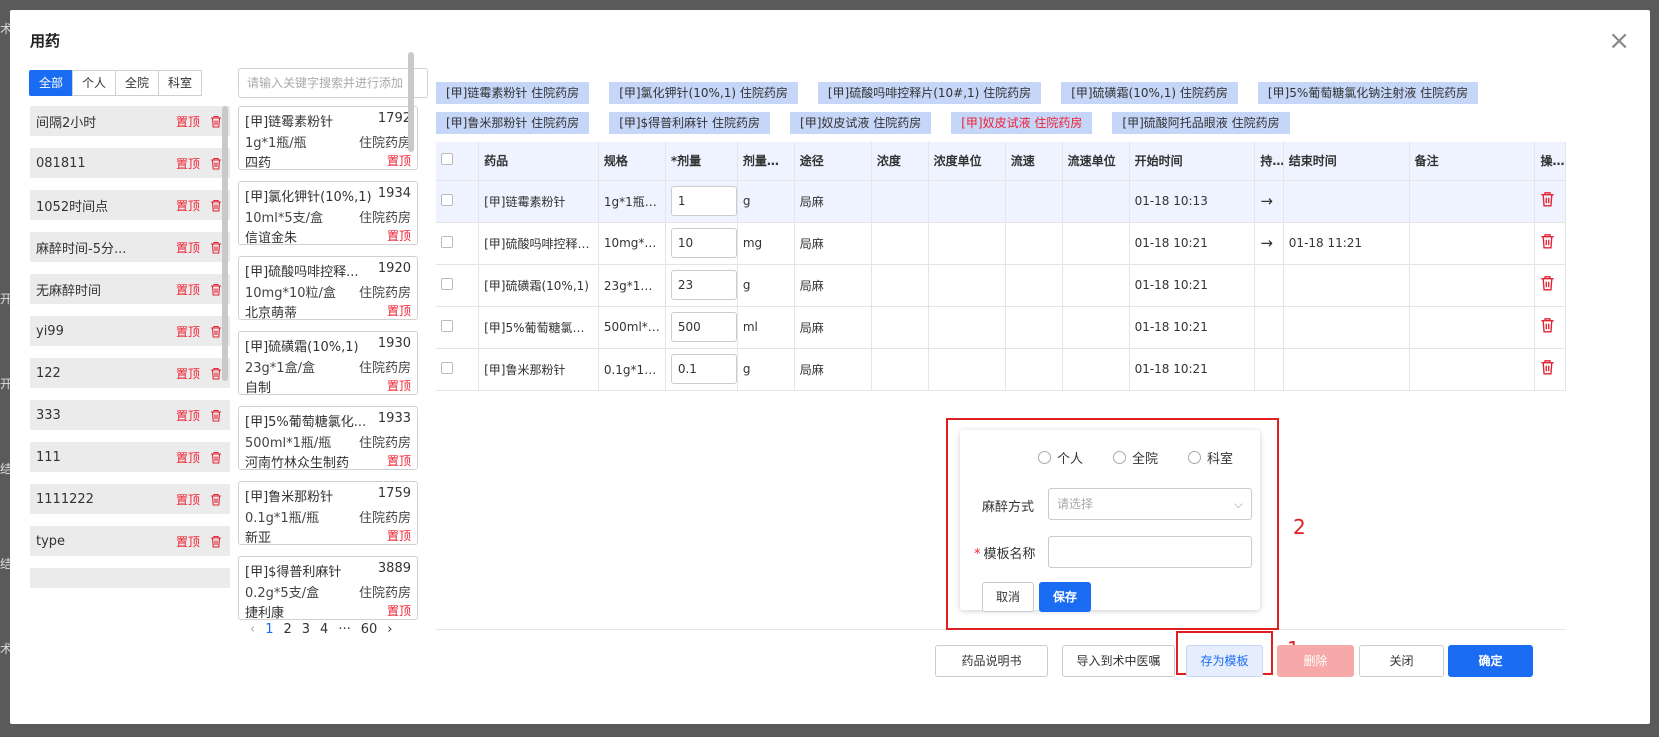 This screenshot has height=737, width=1659. What do you see at coordinates (1401, 661) in the screenshot?
I see `close-button: 关闭` at bounding box center [1401, 661].